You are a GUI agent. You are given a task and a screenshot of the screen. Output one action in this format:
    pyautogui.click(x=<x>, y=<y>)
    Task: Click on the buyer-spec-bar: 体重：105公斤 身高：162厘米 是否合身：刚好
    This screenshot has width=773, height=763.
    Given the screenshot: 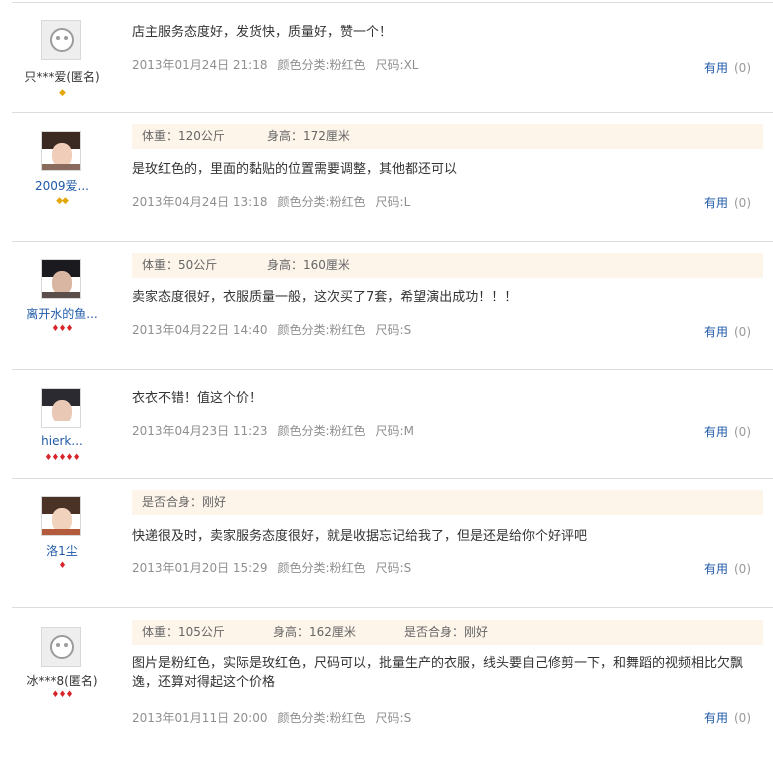 What is the action you would take?
    pyautogui.click(x=447, y=632)
    